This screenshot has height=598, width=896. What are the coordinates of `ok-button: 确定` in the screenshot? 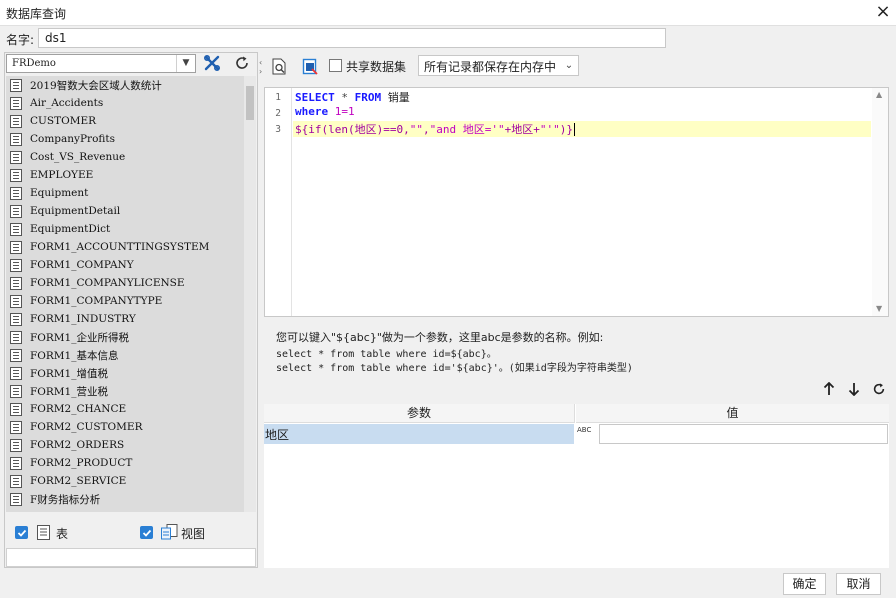 It's located at (804, 584).